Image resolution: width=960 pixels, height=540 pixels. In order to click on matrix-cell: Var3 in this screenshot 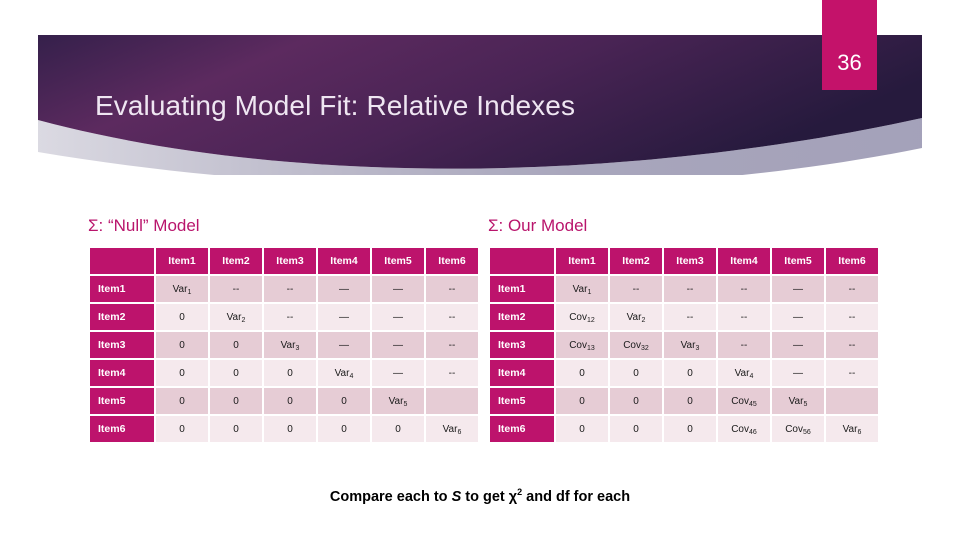, I will do `click(290, 345)`.